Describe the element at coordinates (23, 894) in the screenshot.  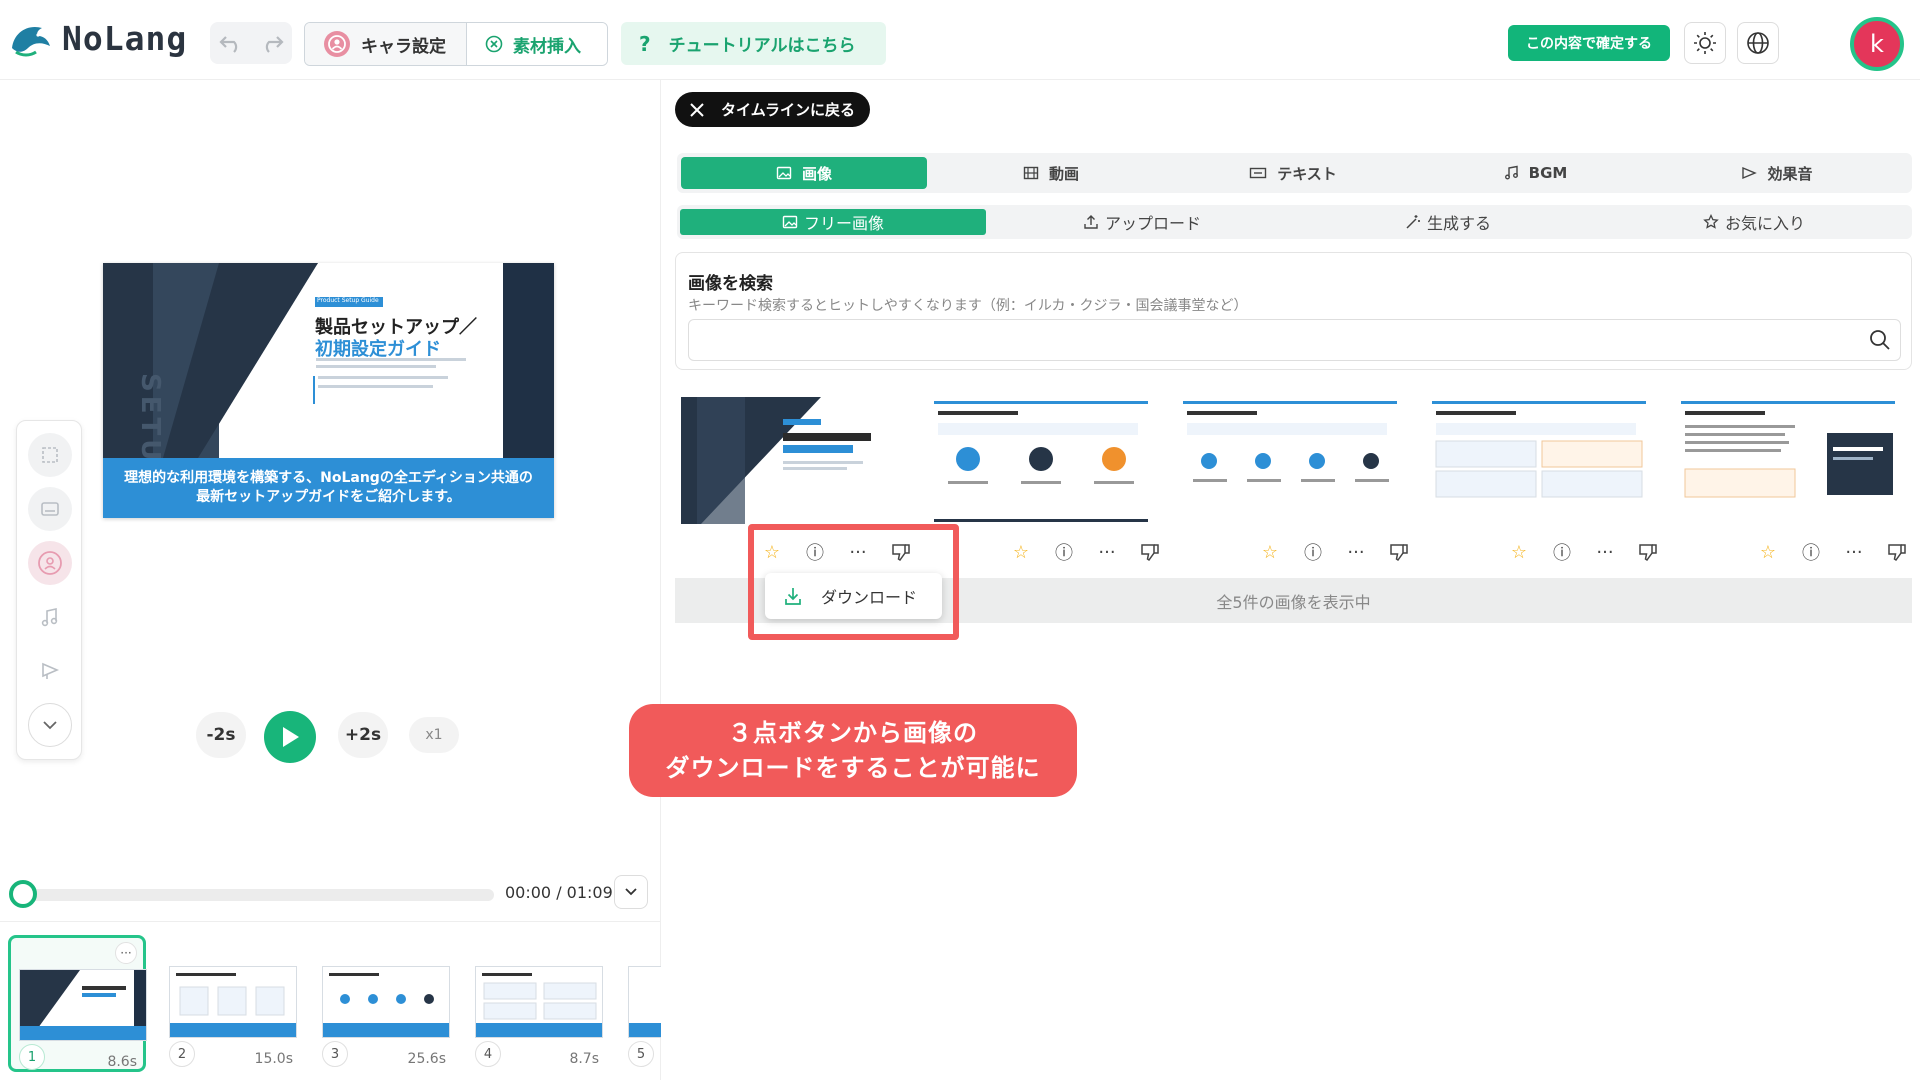
I see `progress-handle` at that location.